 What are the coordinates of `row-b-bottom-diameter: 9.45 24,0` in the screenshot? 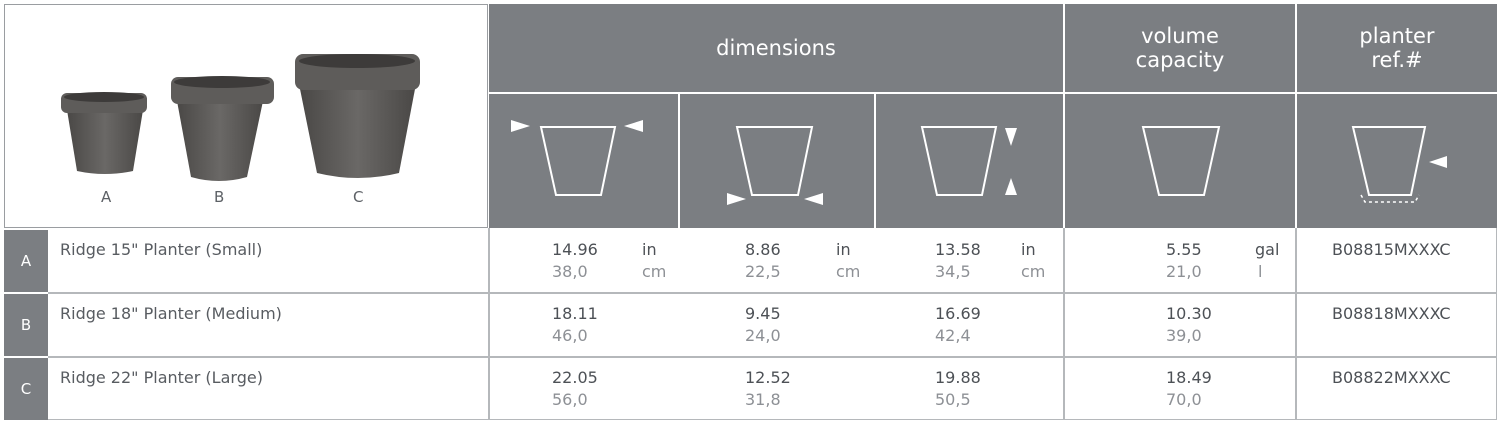 It's located at (763, 324).